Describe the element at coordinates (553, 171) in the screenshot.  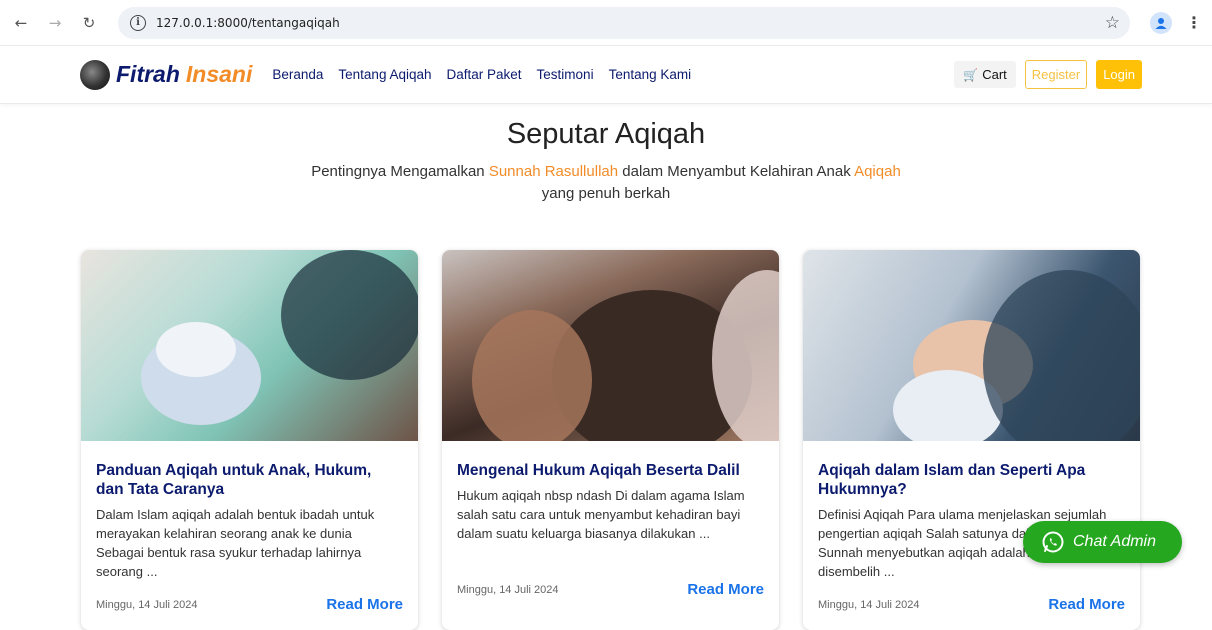
I see `subtitle-highlight-sunnah: Sunnah Rasullullah` at that location.